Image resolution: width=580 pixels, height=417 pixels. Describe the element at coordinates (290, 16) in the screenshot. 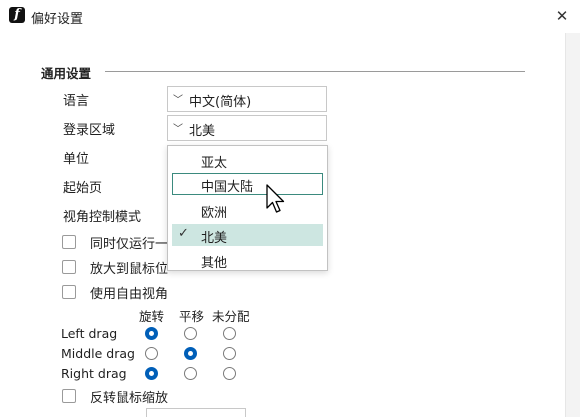

I see `title-bar: f 偏好设置 ✕` at that location.